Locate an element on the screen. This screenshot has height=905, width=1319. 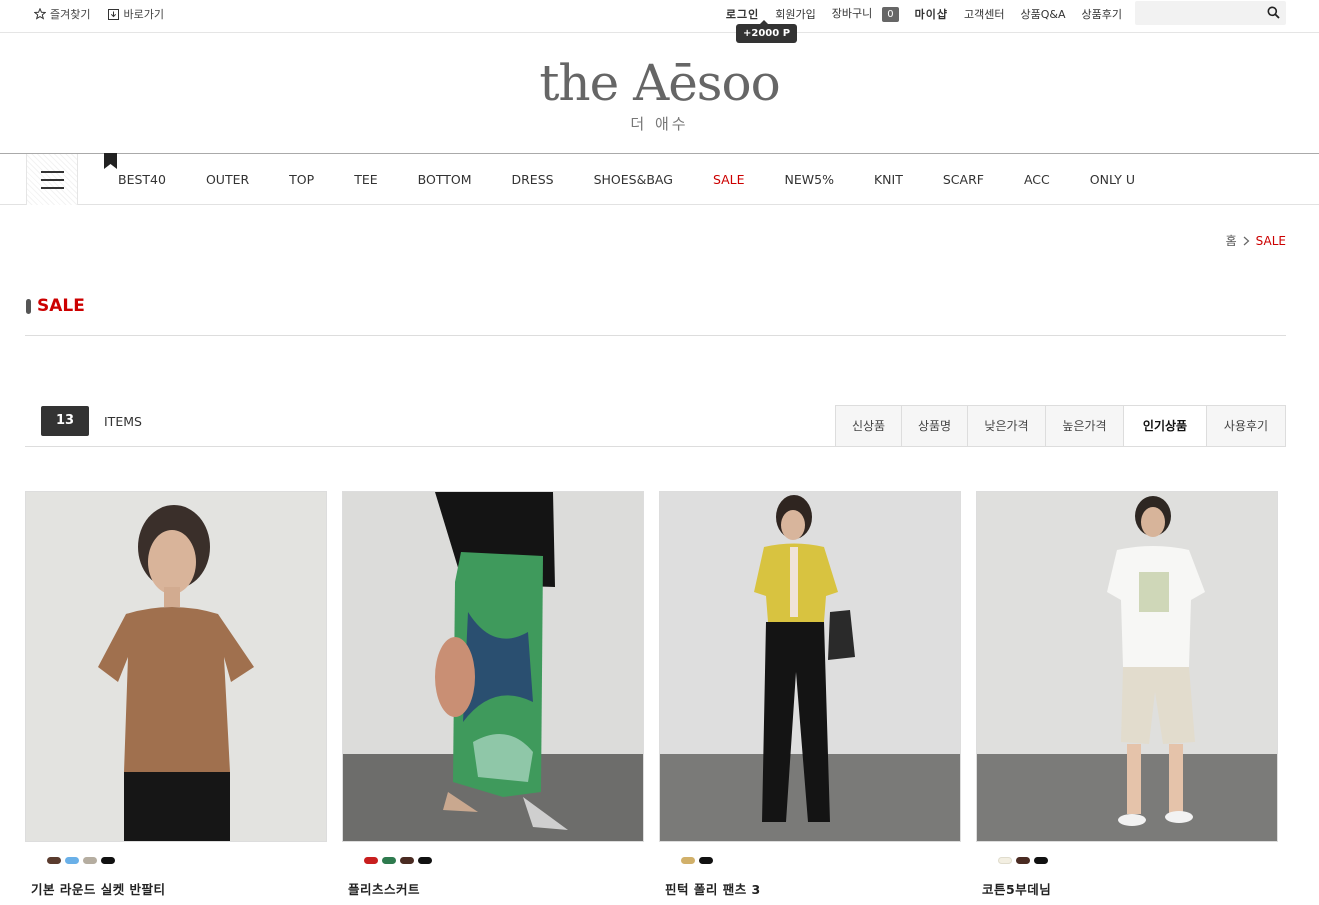
product-name: 플리츠스커트 is located at coordinates (496, 888).